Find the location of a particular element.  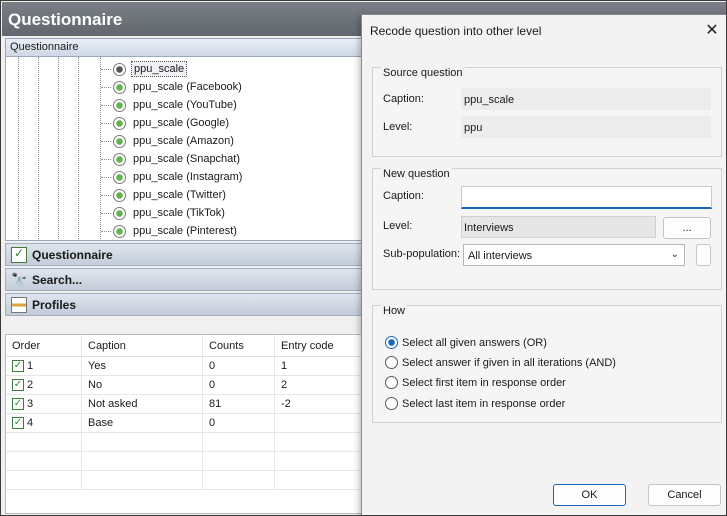

chevron-down-icon: ⌄ is located at coordinates (674, 254).